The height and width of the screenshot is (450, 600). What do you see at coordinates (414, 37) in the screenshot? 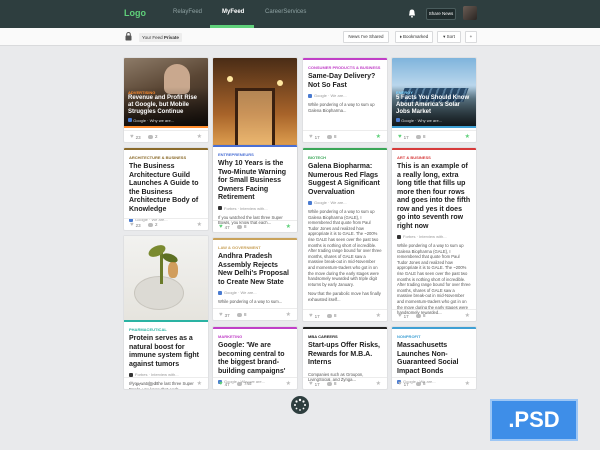
I see `bookmarked-button: ⬧ Bookmarked` at bounding box center [414, 37].